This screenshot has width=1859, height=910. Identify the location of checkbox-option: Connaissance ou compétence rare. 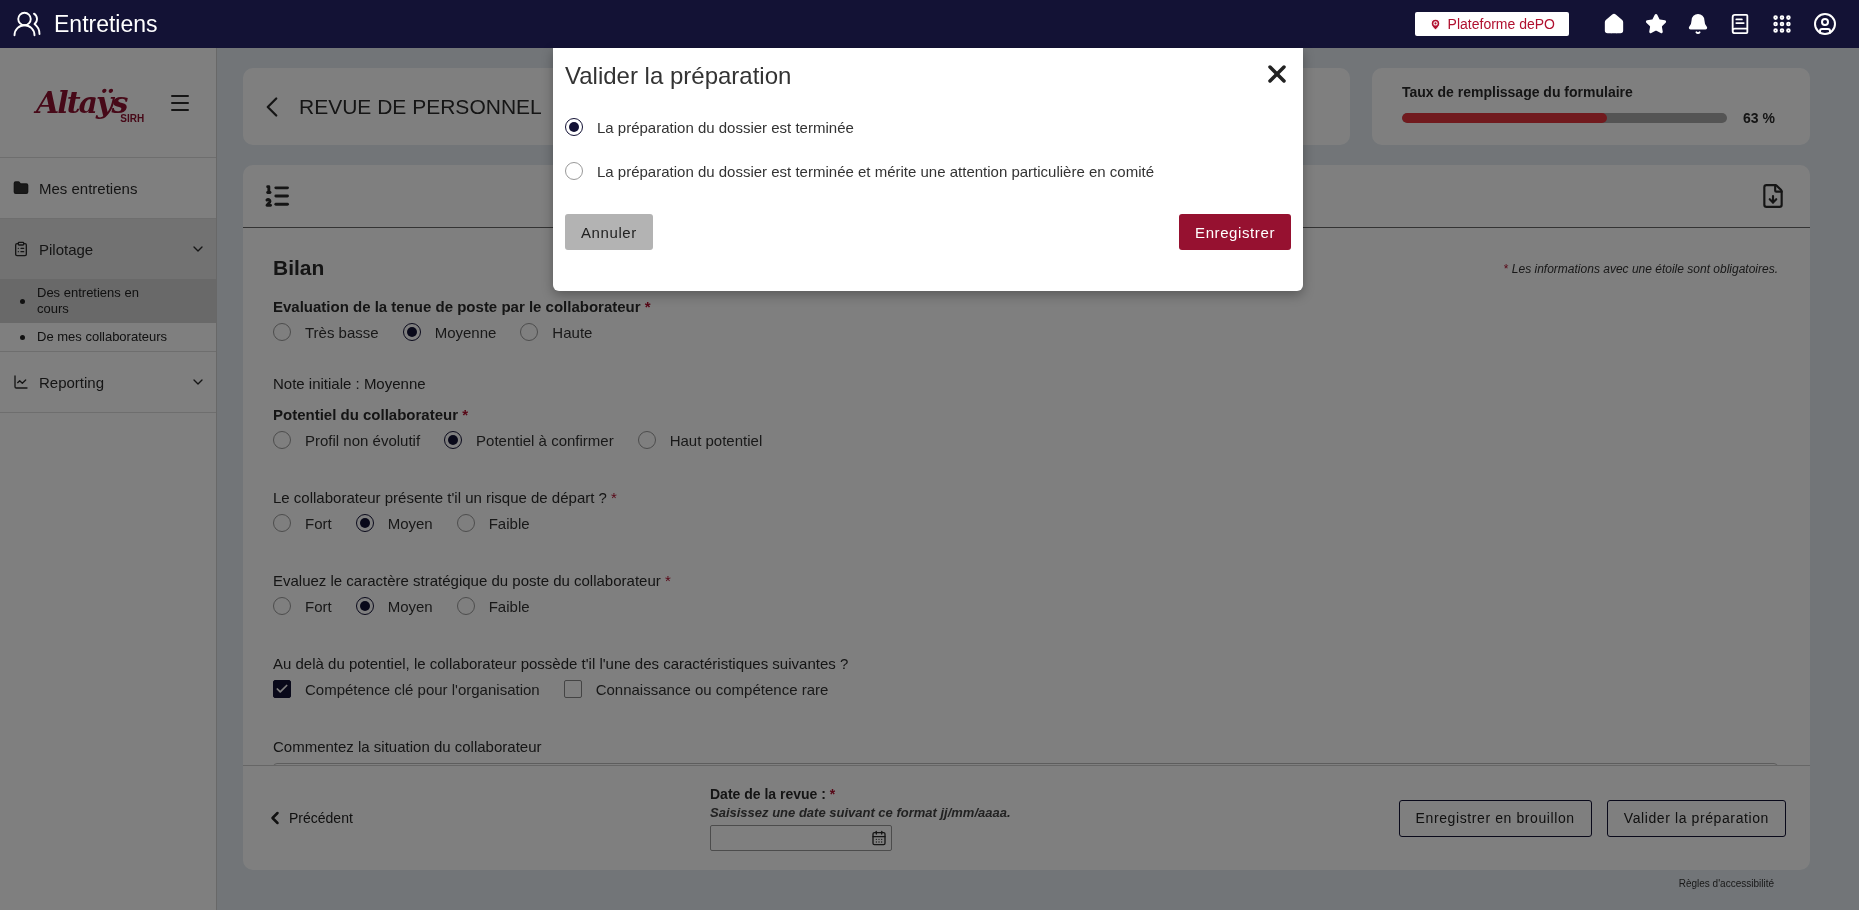
(696, 689).